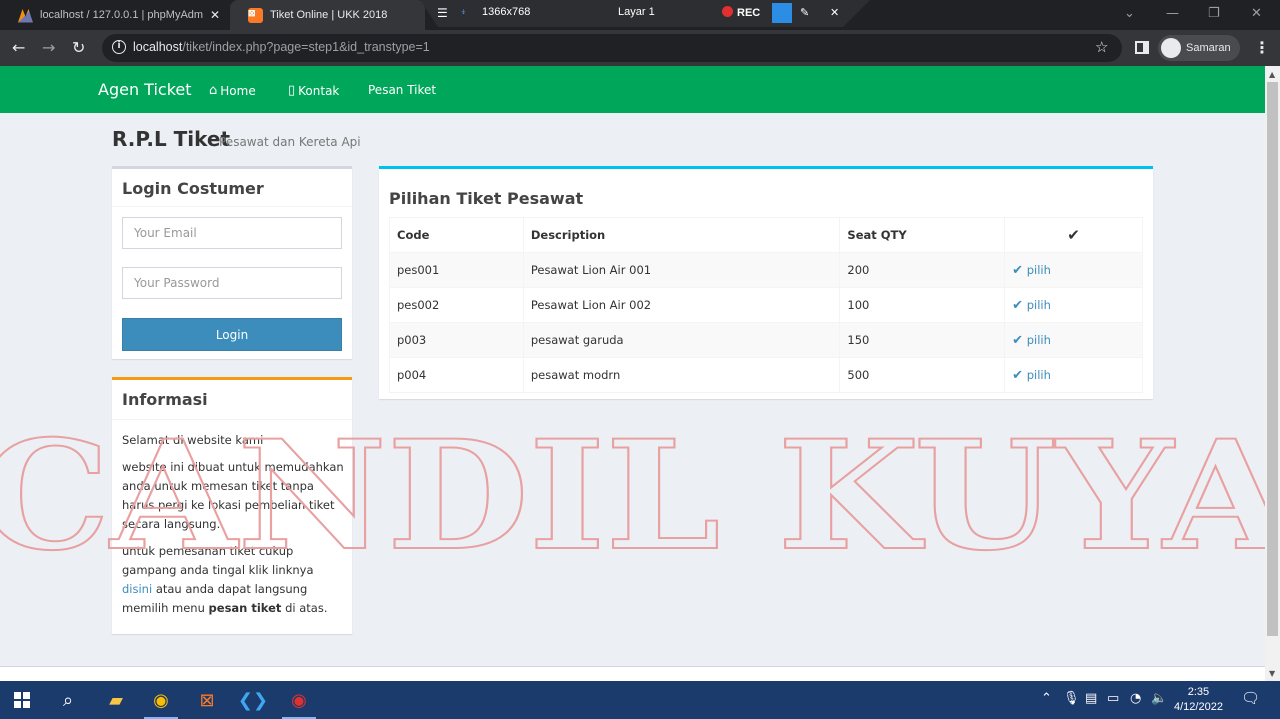  I want to click on profile-button: Samaran, so click(1199, 48).